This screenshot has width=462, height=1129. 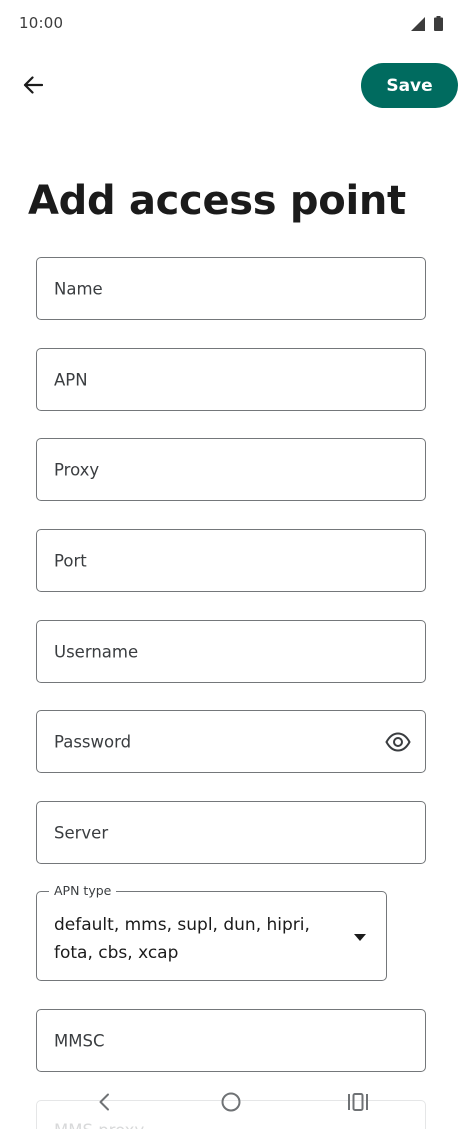 What do you see at coordinates (83, 890) in the screenshot?
I see `apn-type-label: APN type` at bounding box center [83, 890].